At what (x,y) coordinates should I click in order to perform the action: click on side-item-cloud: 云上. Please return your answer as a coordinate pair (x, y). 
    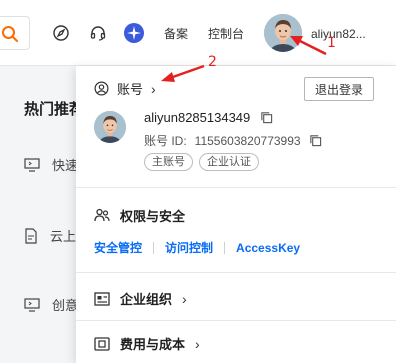
    Looking at the image, I should click on (50, 235).